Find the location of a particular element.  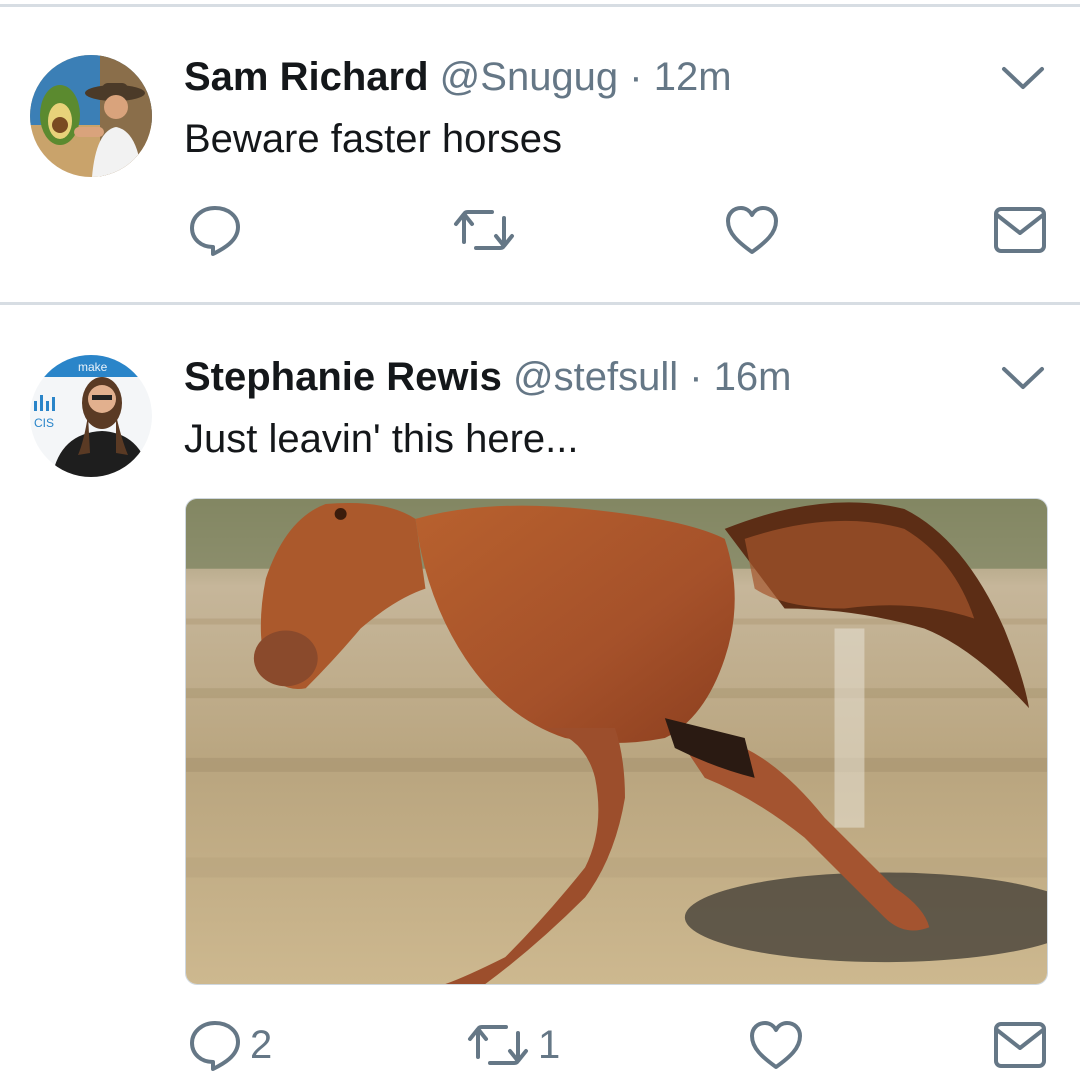

tweet-divider is located at coordinates (540, 303).